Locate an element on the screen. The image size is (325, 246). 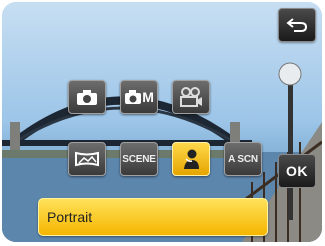
ok-label: OK is located at coordinates (297, 171).